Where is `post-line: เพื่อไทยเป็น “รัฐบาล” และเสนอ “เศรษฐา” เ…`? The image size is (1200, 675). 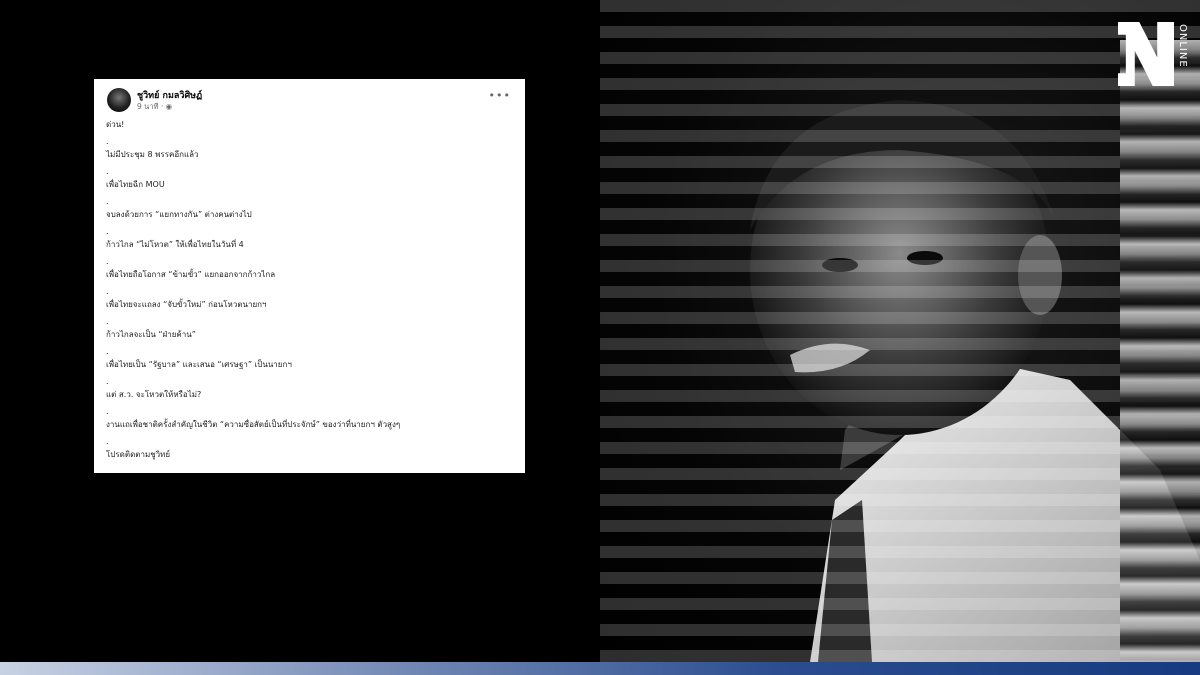 post-line: เพื่อไทยเป็น “รัฐบาล” และเสนอ “เศรษฐา” เ… is located at coordinates (199, 364).